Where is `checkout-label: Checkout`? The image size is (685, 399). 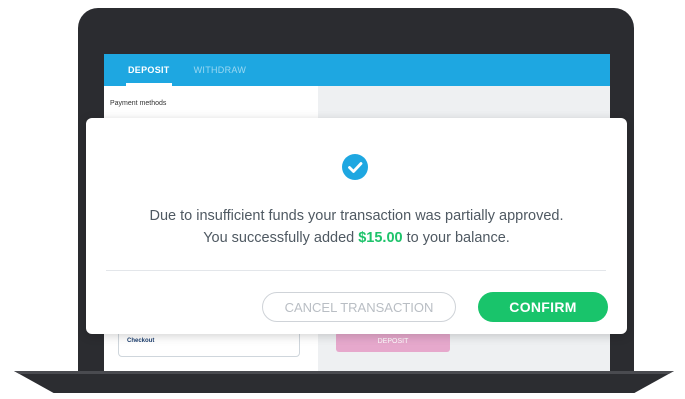
checkout-label: Checkout is located at coordinates (141, 341).